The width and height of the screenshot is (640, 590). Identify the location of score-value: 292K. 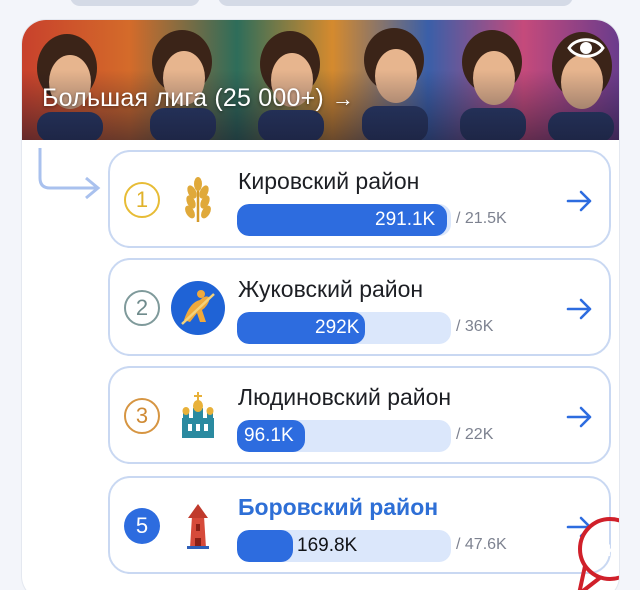
(337, 327).